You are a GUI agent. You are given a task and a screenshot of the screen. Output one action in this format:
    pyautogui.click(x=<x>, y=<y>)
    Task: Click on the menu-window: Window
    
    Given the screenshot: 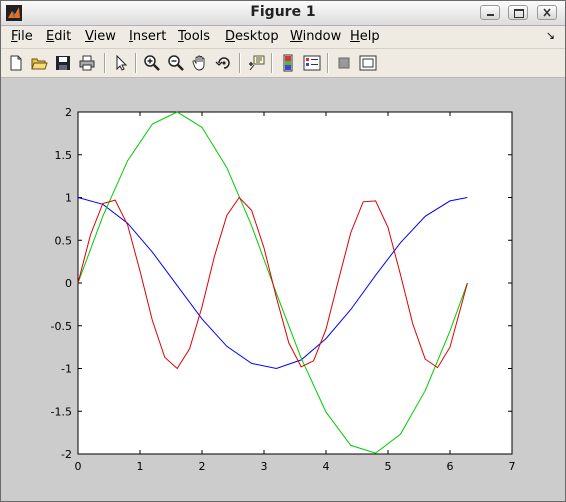 What is the action you would take?
    pyautogui.click(x=315, y=36)
    